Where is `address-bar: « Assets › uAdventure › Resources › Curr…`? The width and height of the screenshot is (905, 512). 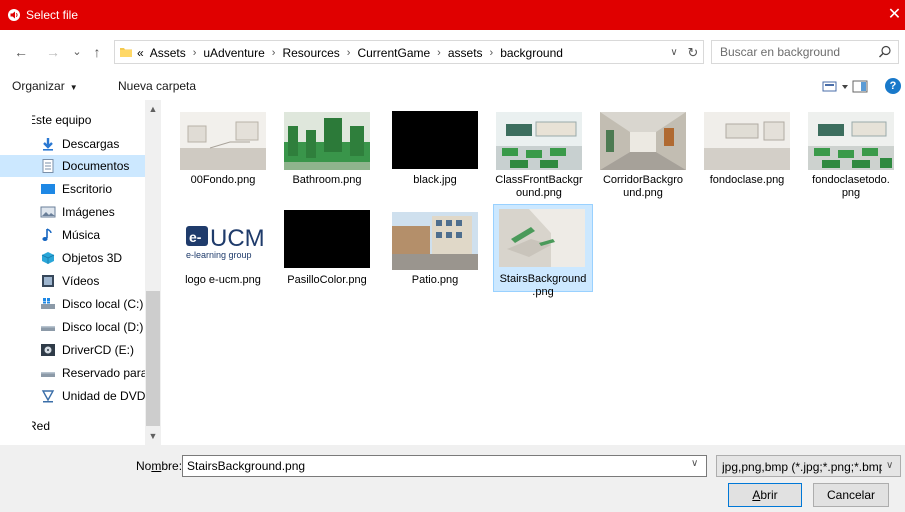
address-bar: « Assets › uAdventure › Resources › Curr… is located at coordinates (409, 52).